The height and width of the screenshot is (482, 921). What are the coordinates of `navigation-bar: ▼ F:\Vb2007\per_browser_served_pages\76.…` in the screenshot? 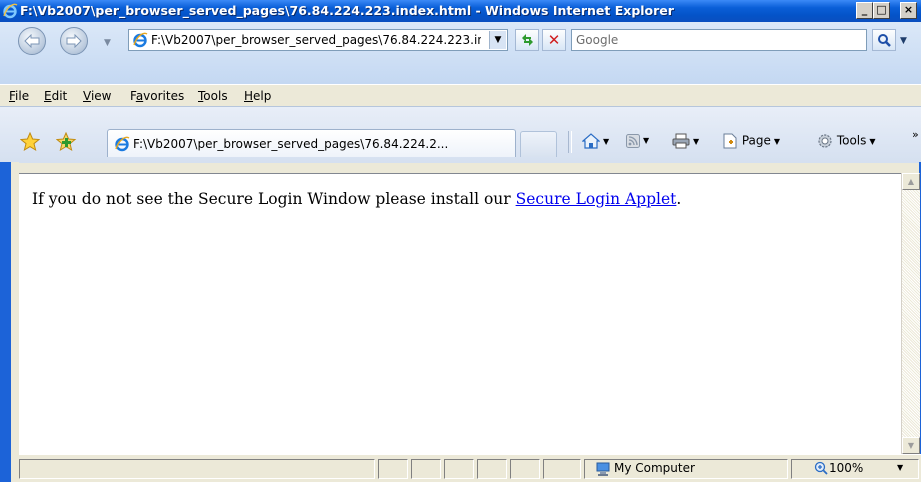 It's located at (460, 53).